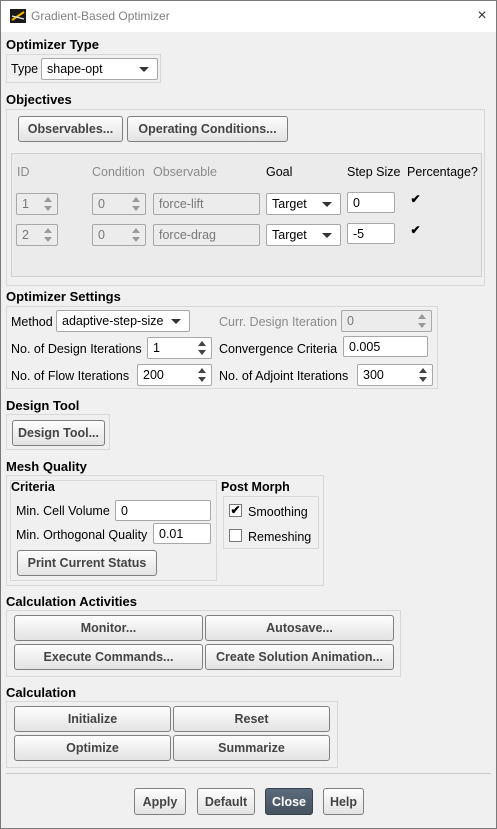  Describe the element at coordinates (25, 204) in the screenshot. I see `row1-id-value: 1` at that location.